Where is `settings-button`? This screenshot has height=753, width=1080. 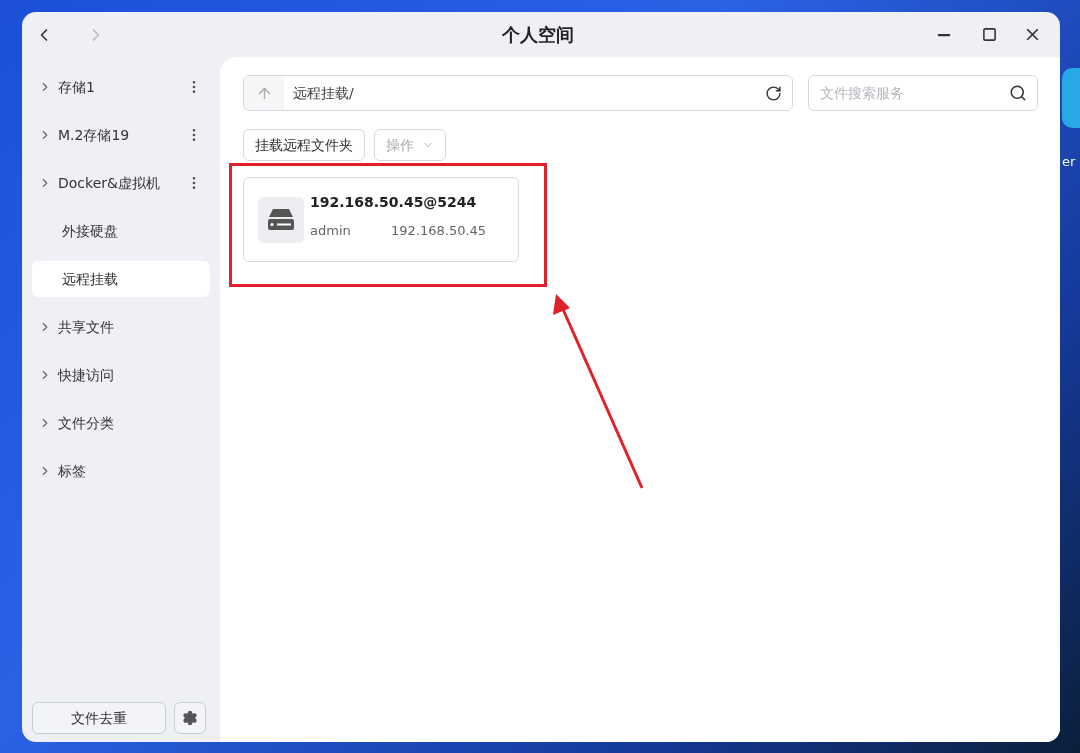 settings-button is located at coordinates (190, 718).